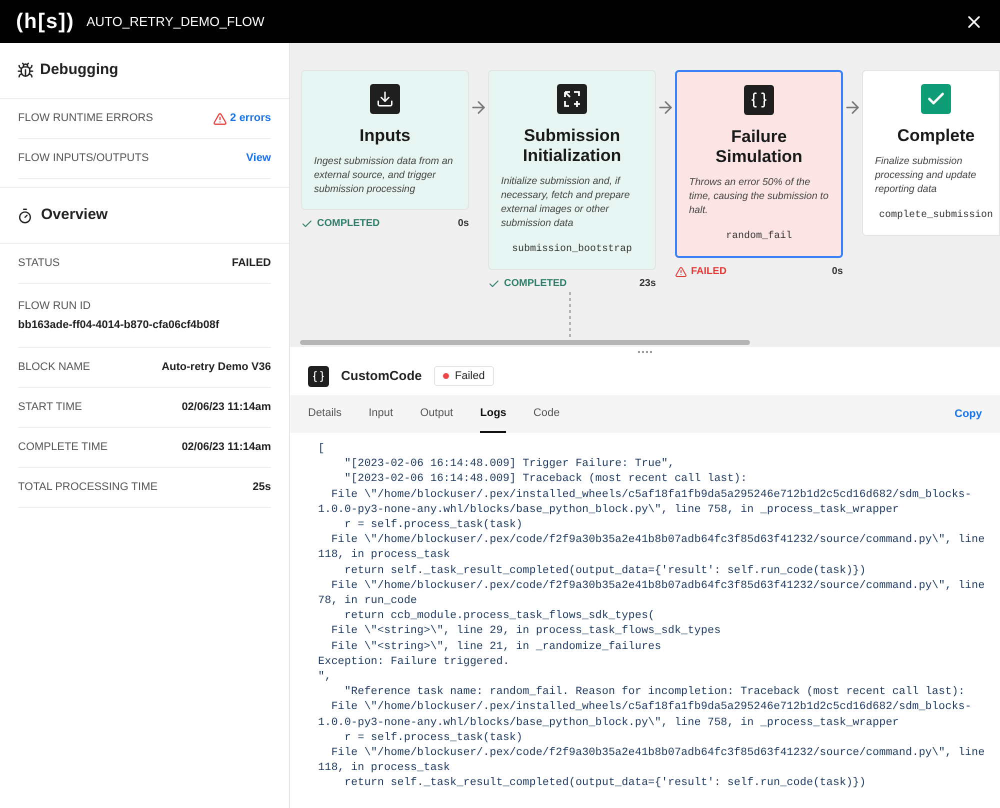 Image resolution: width=1000 pixels, height=808 pixels. Describe the element at coordinates (546, 414) in the screenshot. I see `tab: Code` at that location.